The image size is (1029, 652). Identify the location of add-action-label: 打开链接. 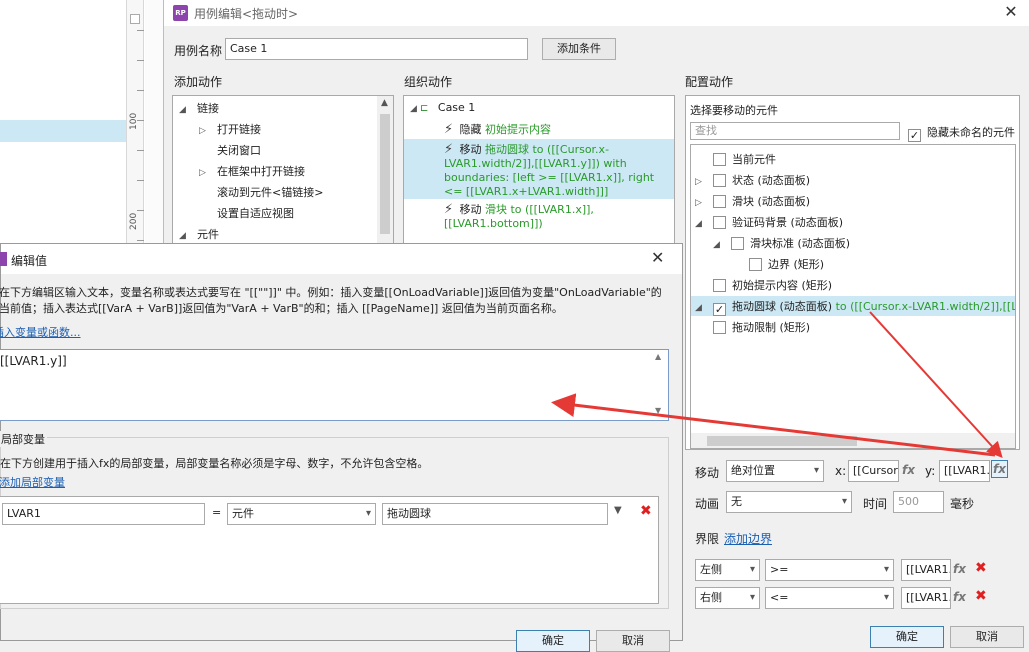
(239, 129).